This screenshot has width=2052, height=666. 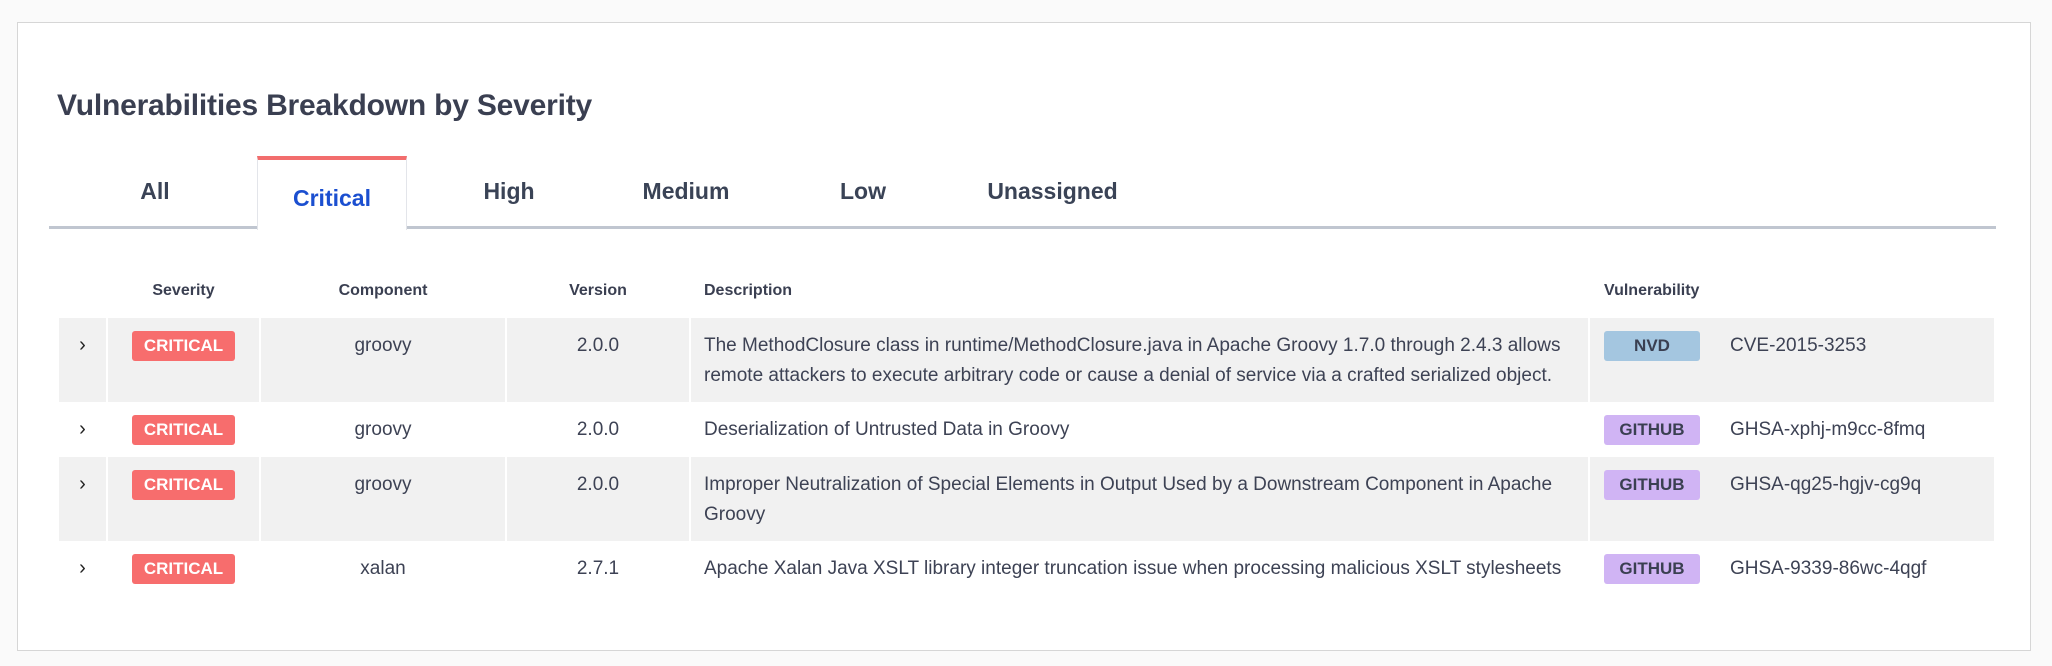 What do you see at coordinates (1825, 485) in the screenshot?
I see `vulnerability-id: GHSA-qg25-hgjv-cg9q` at bounding box center [1825, 485].